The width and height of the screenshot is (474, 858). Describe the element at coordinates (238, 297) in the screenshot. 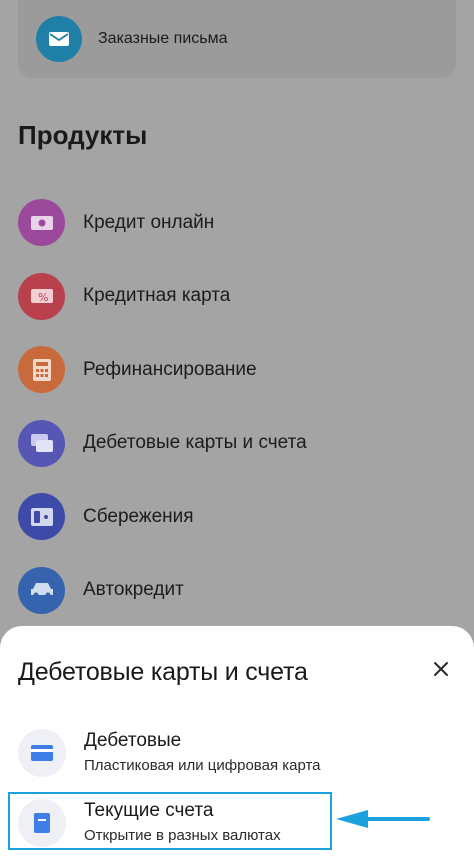

I see `product-item-credit-card: % Кредитная карта` at that location.